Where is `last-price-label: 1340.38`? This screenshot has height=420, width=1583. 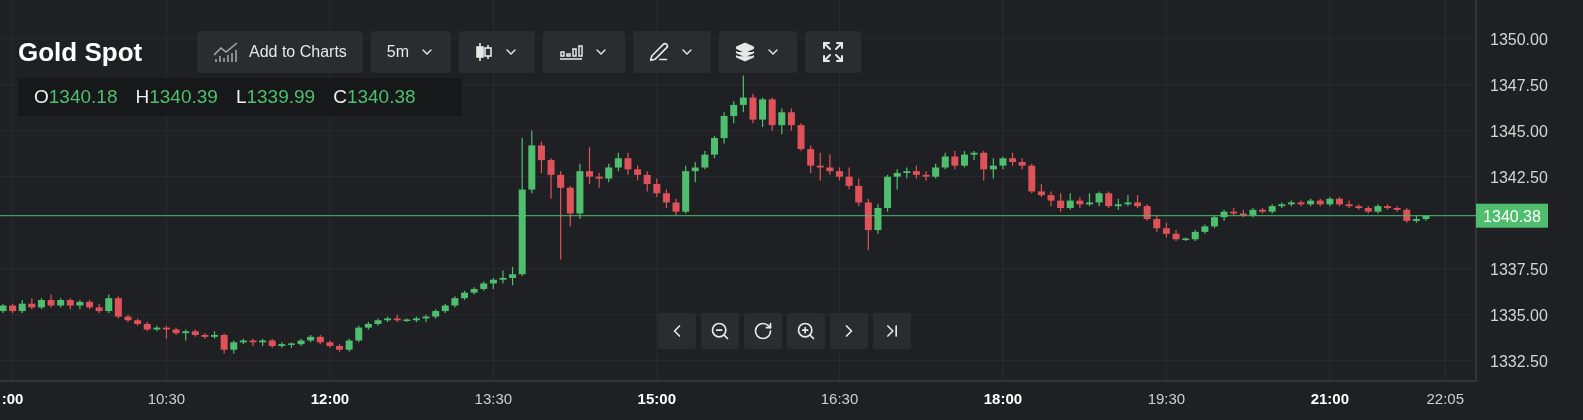
last-price-label: 1340.38 is located at coordinates (1512, 215).